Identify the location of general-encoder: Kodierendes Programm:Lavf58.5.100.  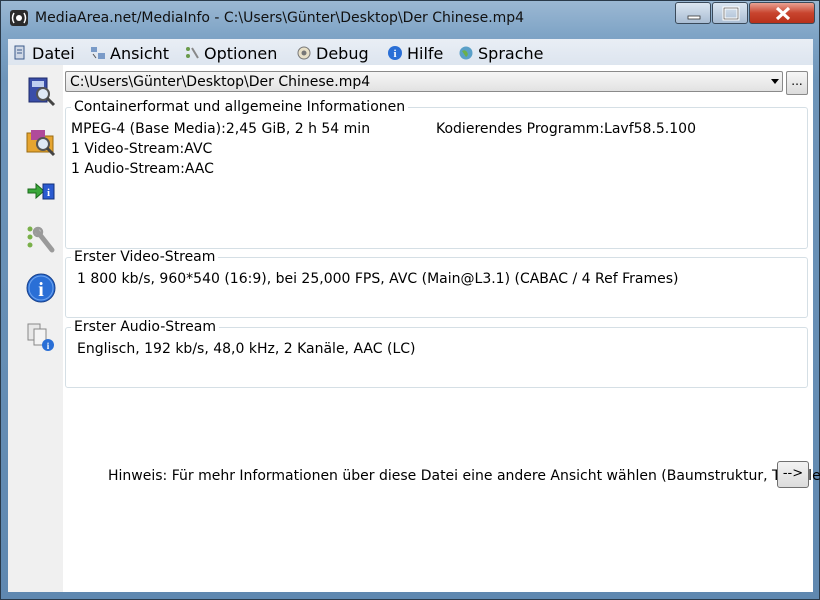
(566, 129).